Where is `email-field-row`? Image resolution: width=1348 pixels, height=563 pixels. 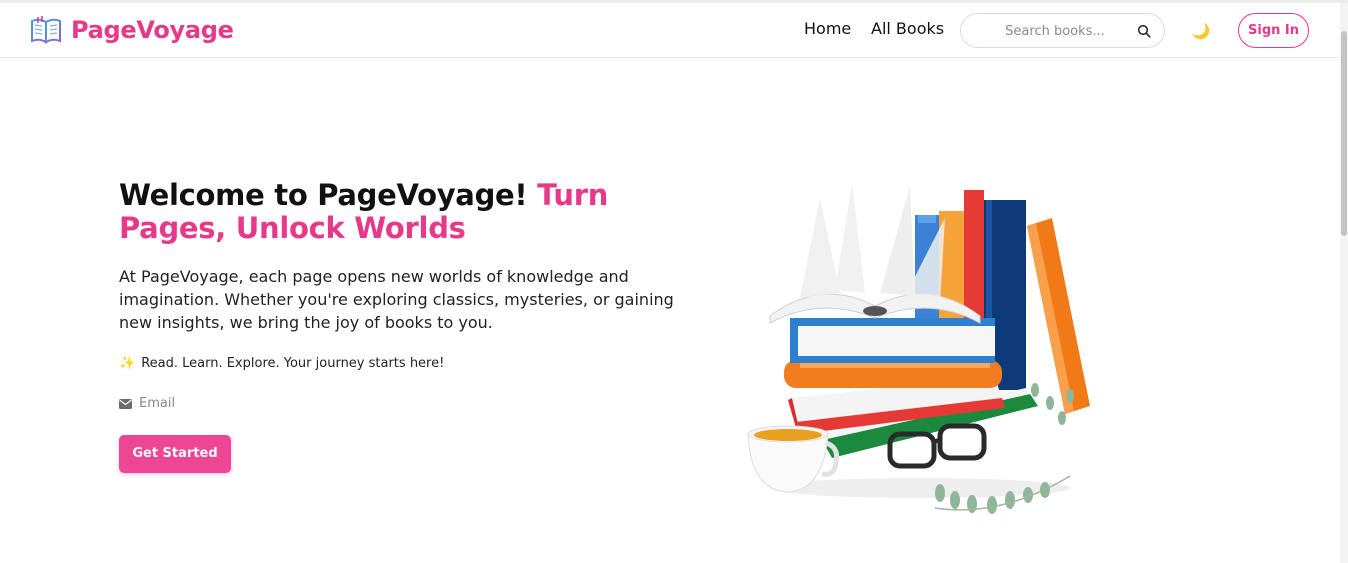 email-field-row is located at coordinates (404, 403).